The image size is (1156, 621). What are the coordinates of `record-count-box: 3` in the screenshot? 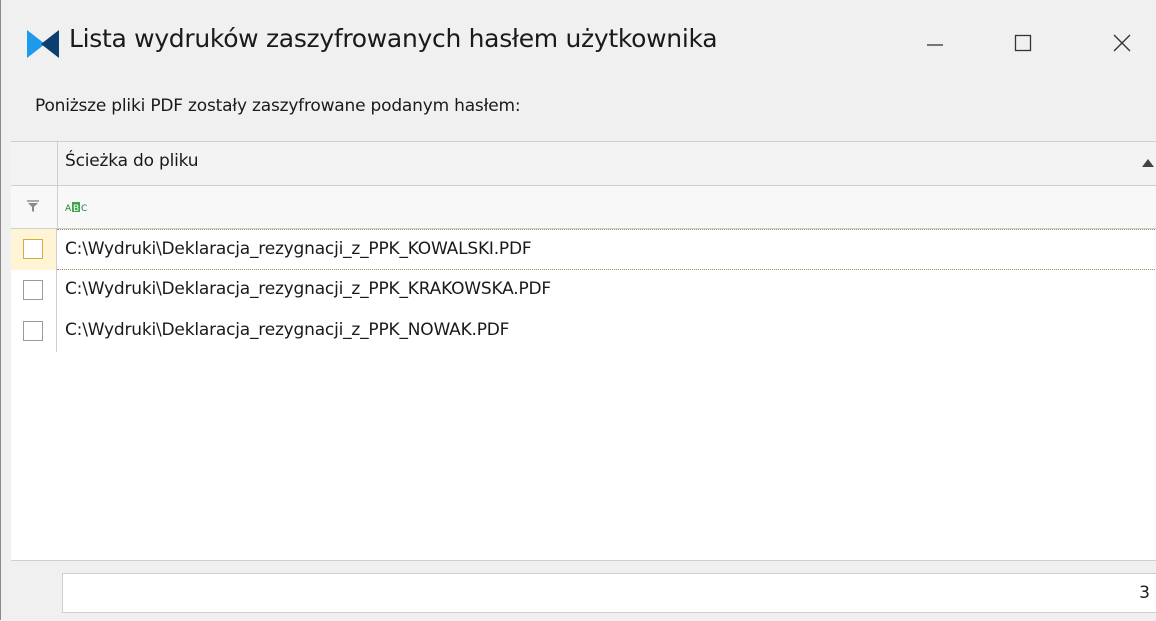 It's located at (609, 593).